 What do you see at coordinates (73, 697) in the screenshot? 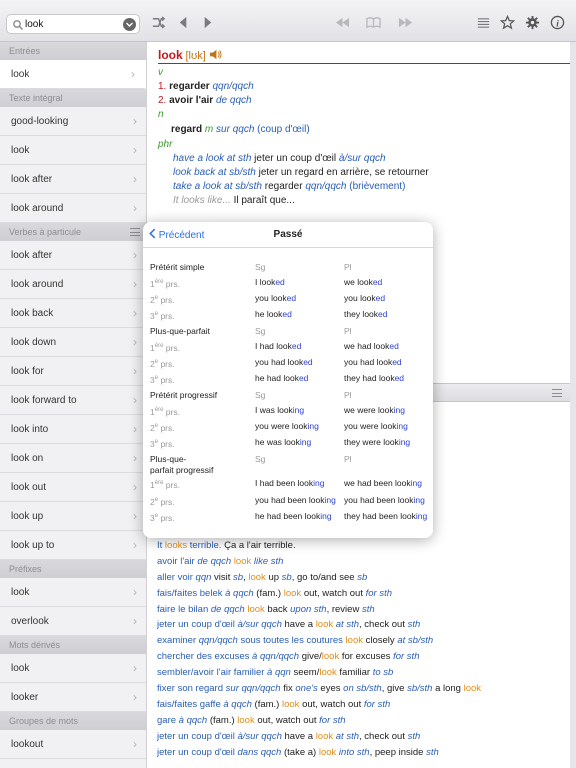
I see `sidebar-item: looker ›` at bounding box center [73, 697].